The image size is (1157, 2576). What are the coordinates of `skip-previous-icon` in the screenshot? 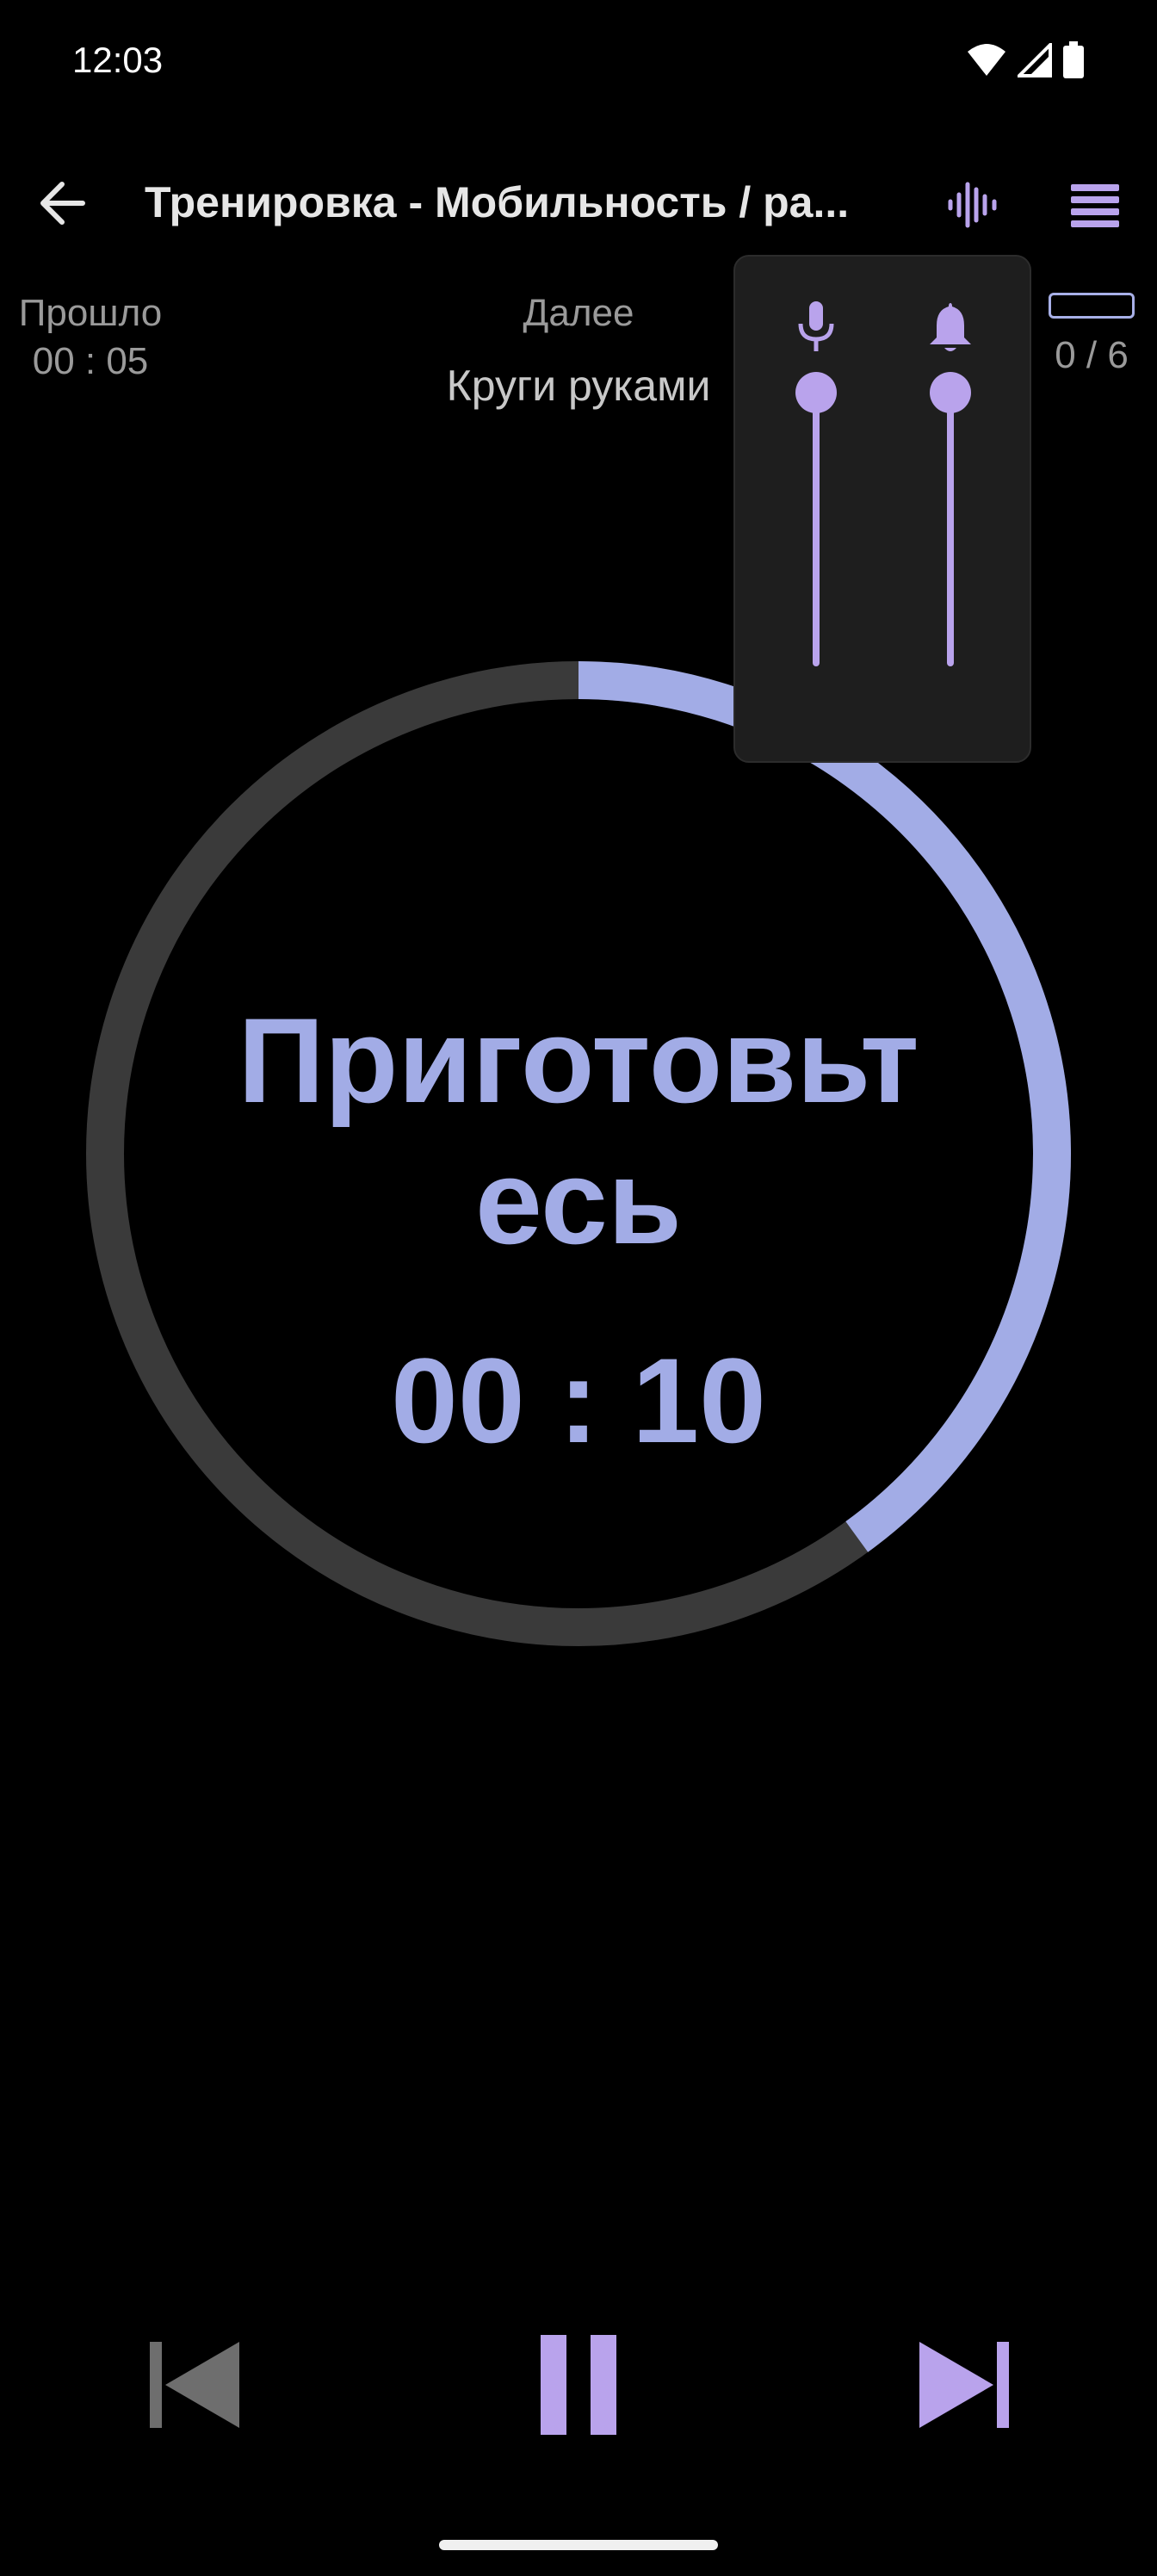 It's located at (194, 2385).